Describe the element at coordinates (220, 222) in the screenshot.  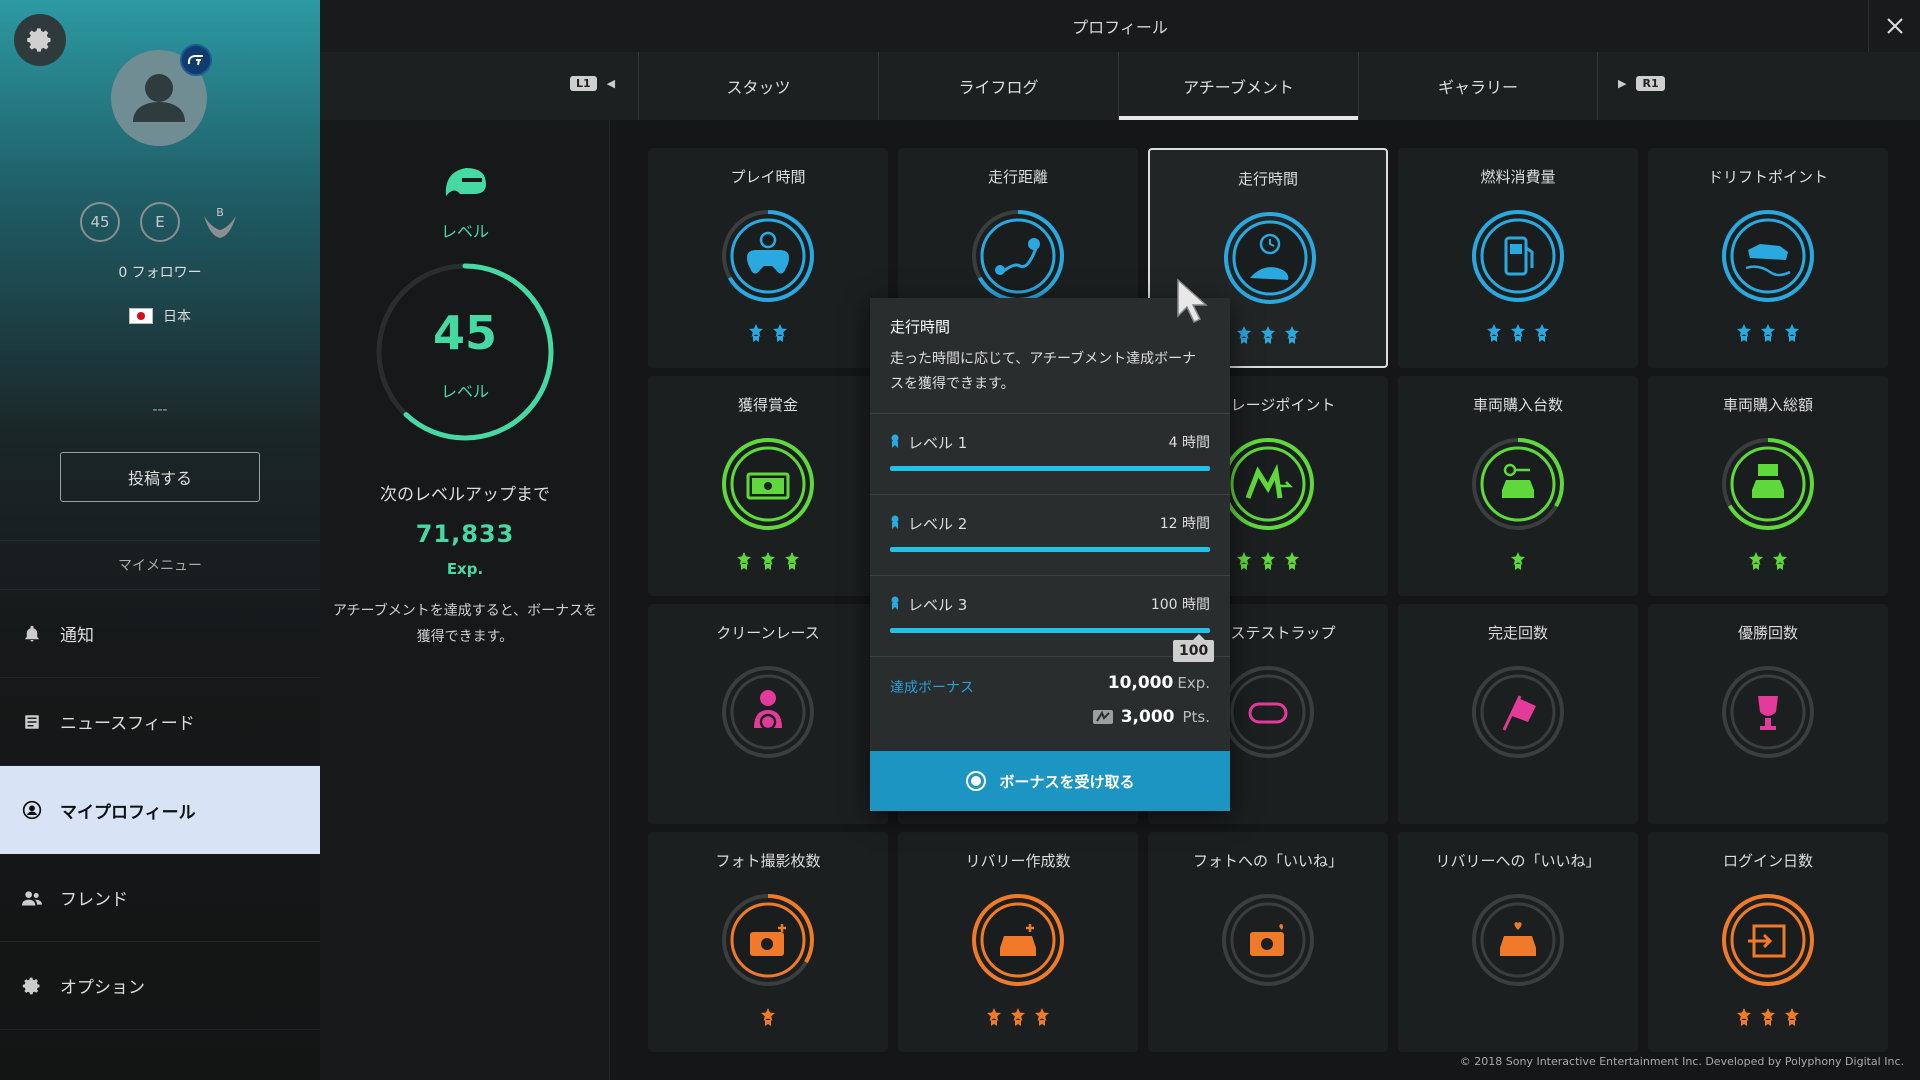
I see `wing-icon: B` at that location.